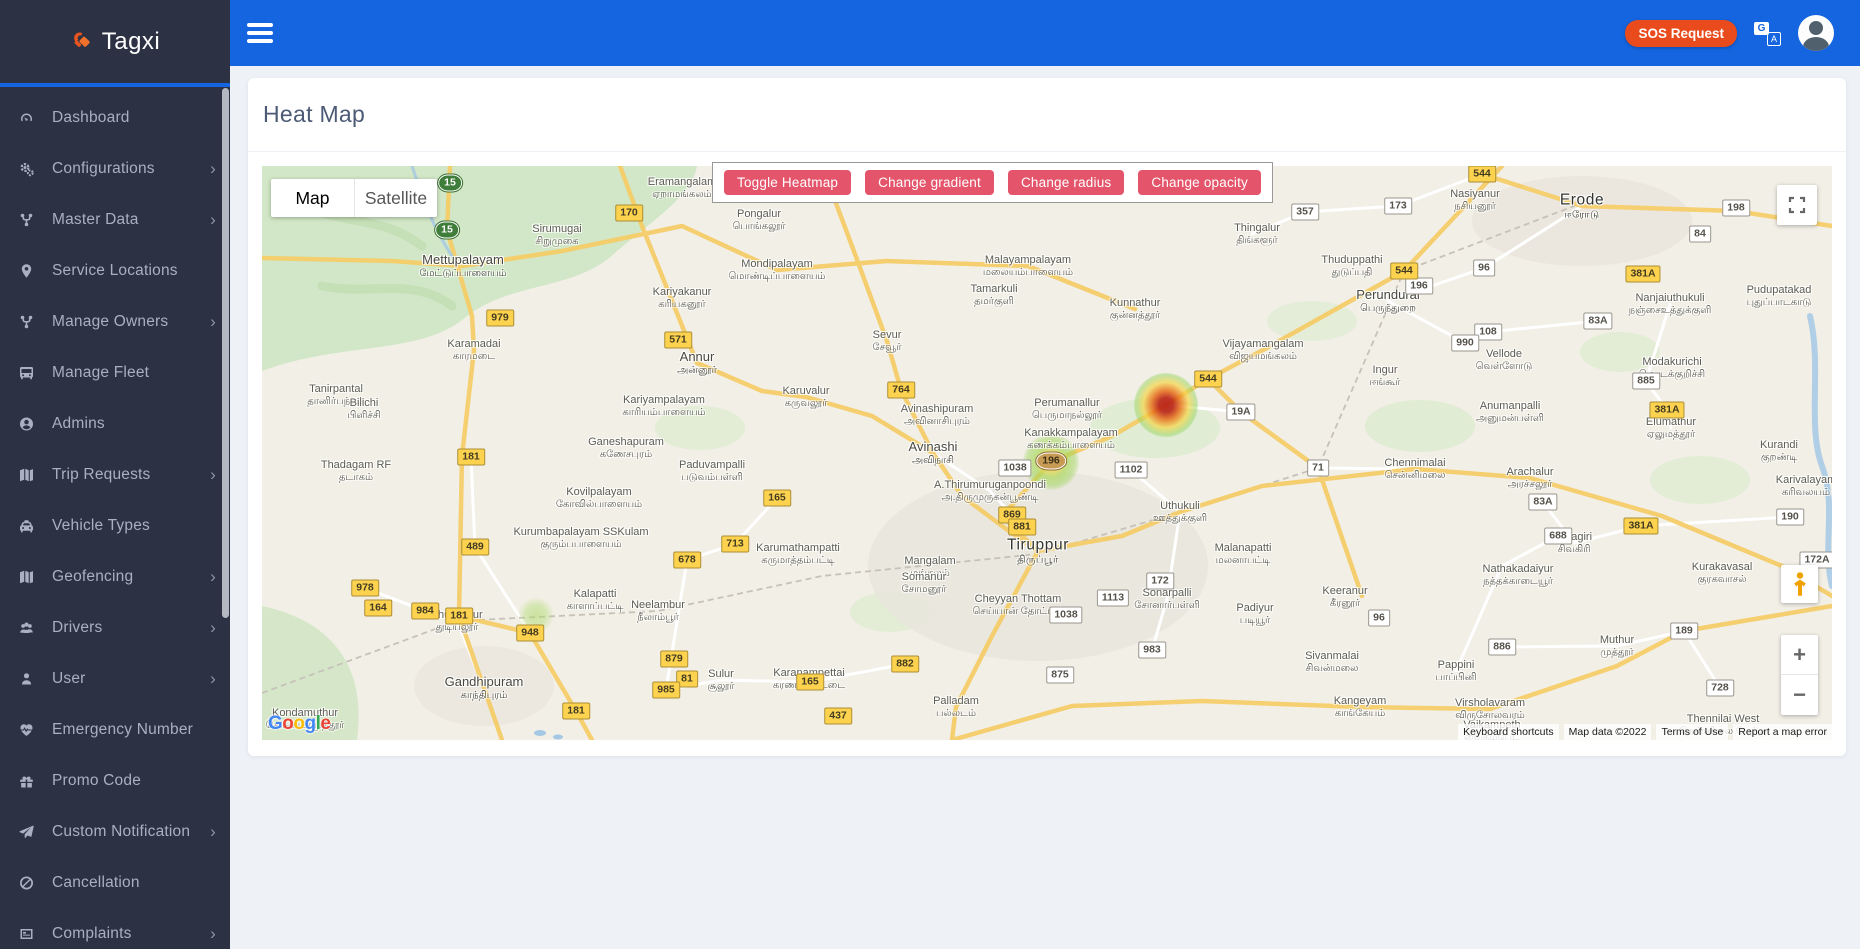 The image size is (1860, 949). What do you see at coordinates (275, 723) in the screenshot?
I see `google-logo-letter: G` at bounding box center [275, 723].